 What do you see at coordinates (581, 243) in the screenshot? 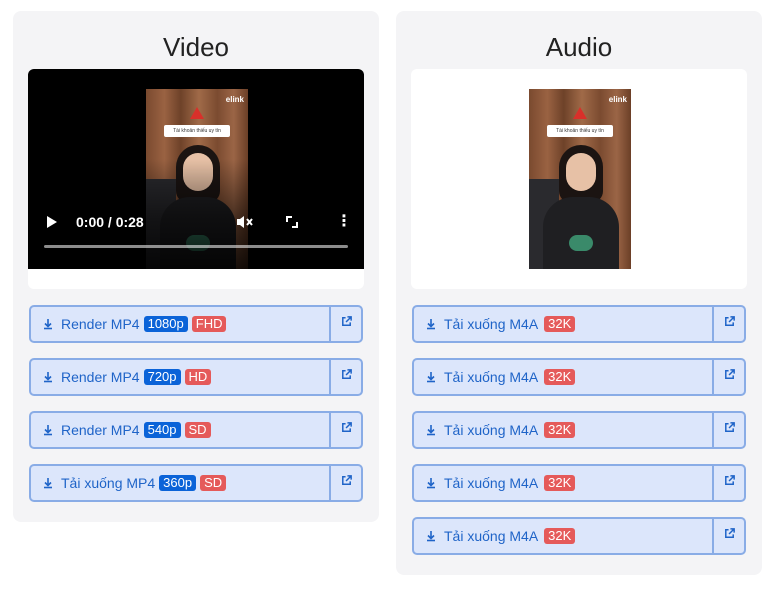
I see `thumbnail-hands` at bounding box center [581, 243].